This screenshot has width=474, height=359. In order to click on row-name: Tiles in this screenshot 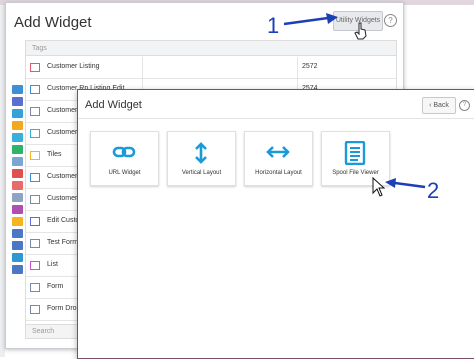, I will do `click(54, 154)`.